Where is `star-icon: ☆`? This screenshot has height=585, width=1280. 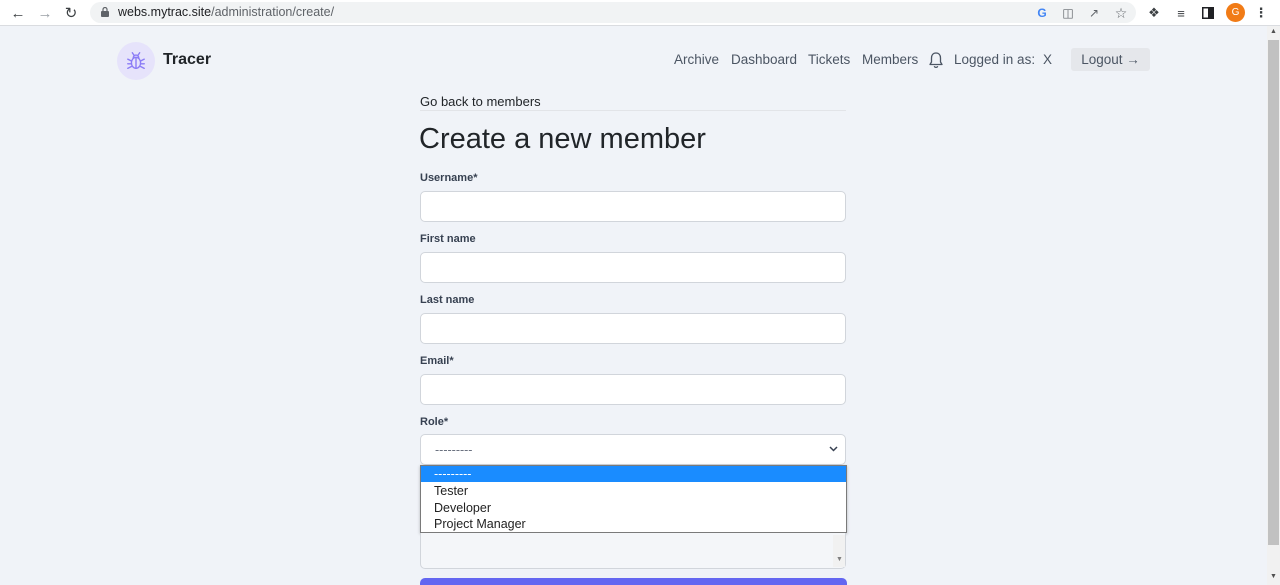 star-icon: ☆ is located at coordinates (1121, 13).